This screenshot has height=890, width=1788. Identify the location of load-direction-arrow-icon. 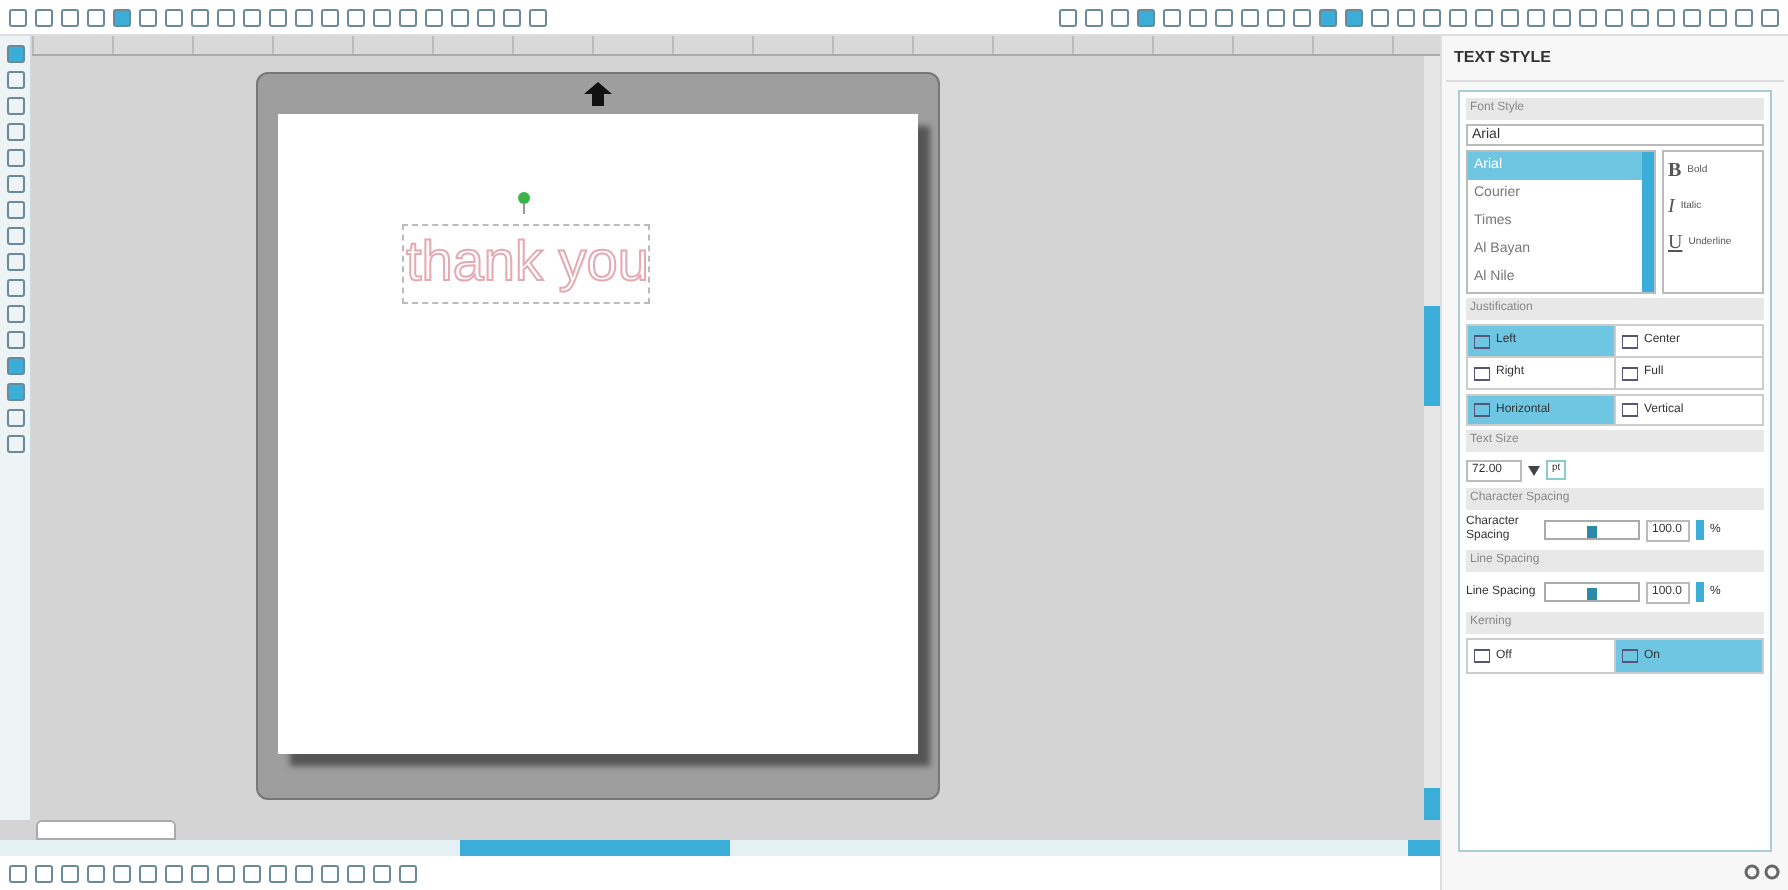
(598, 94).